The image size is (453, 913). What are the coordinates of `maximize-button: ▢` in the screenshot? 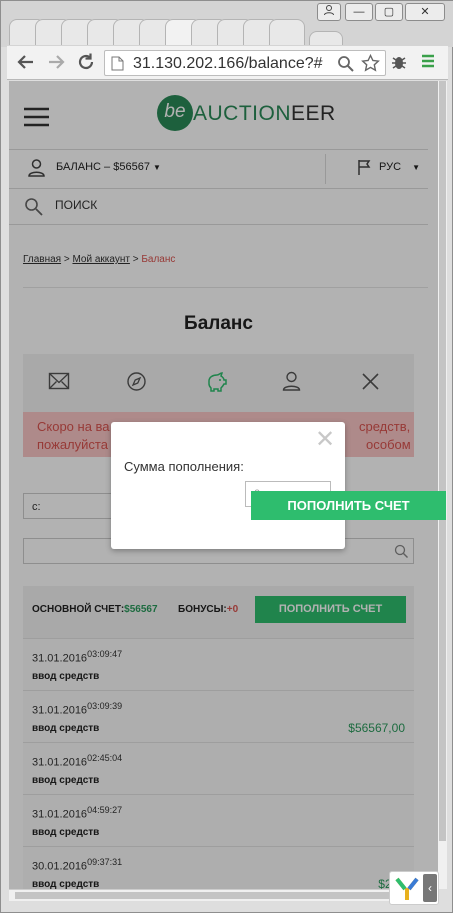 It's located at (389, 12).